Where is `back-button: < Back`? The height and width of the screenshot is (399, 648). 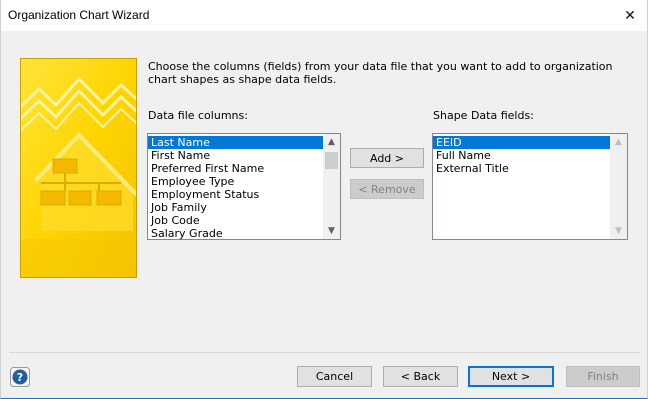 back-button: < Back is located at coordinates (420, 376).